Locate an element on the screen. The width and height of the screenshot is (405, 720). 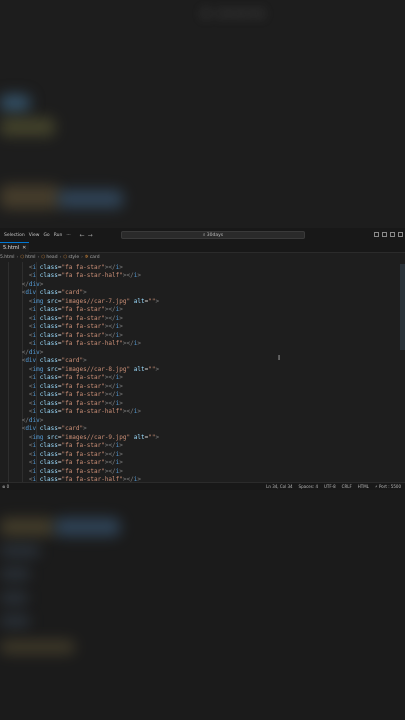
code-line: <div class="card"> is located at coordinates (43, 361).